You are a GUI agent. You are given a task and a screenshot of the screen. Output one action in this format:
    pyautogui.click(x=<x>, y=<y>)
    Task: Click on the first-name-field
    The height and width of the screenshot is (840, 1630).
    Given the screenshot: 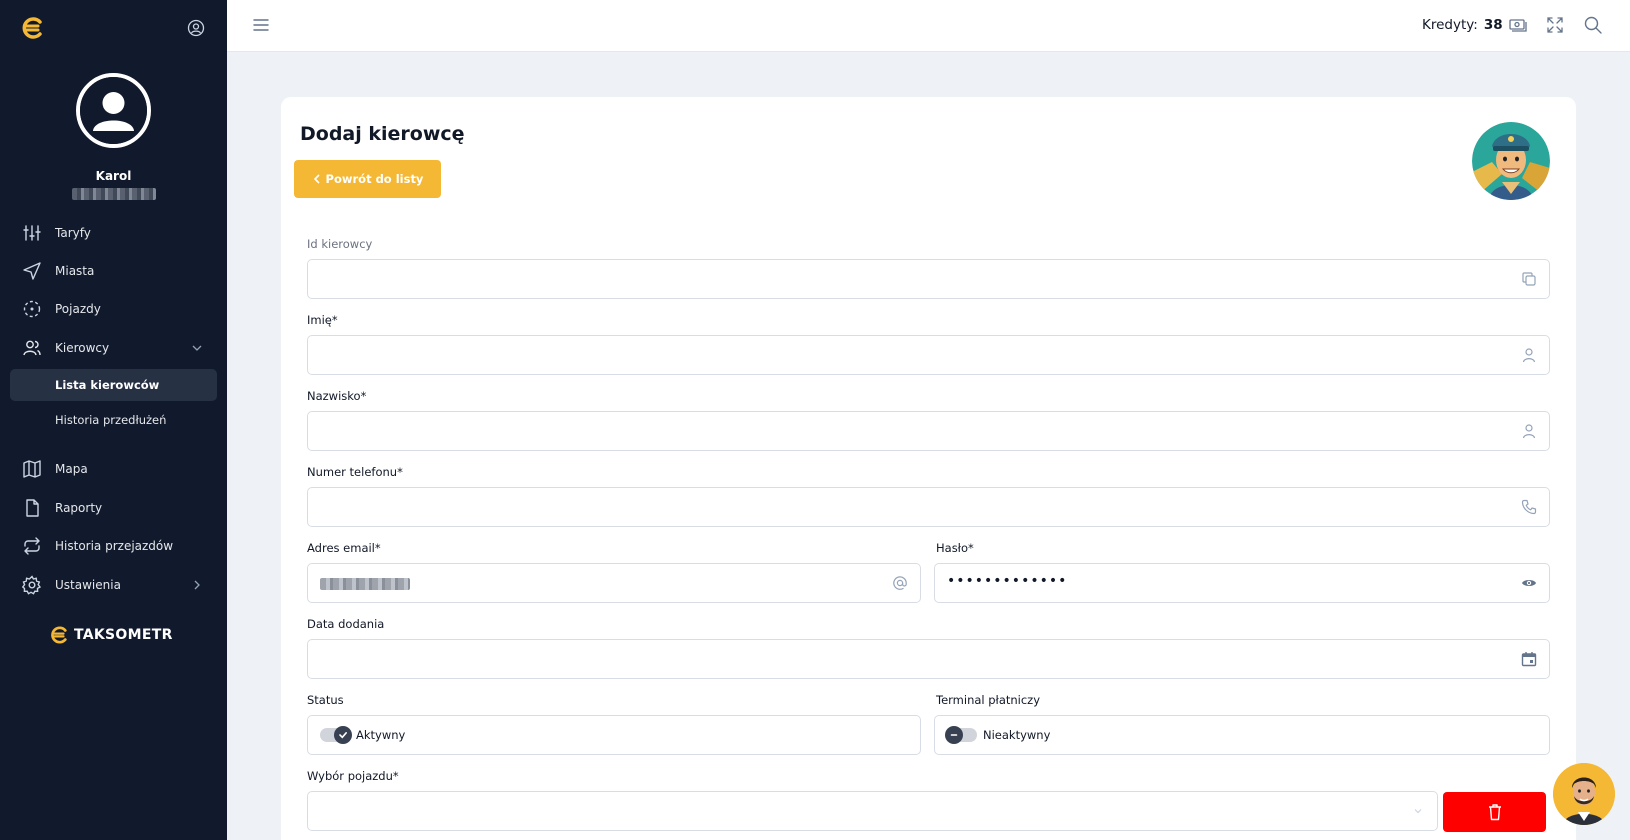 What is the action you would take?
    pyautogui.click(x=928, y=355)
    